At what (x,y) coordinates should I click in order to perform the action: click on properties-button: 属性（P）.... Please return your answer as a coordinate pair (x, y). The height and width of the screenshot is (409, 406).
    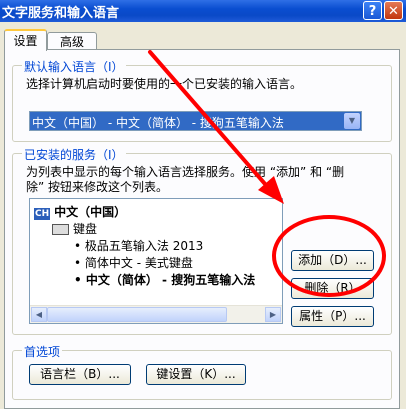
    Looking at the image, I should click on (332, 316).